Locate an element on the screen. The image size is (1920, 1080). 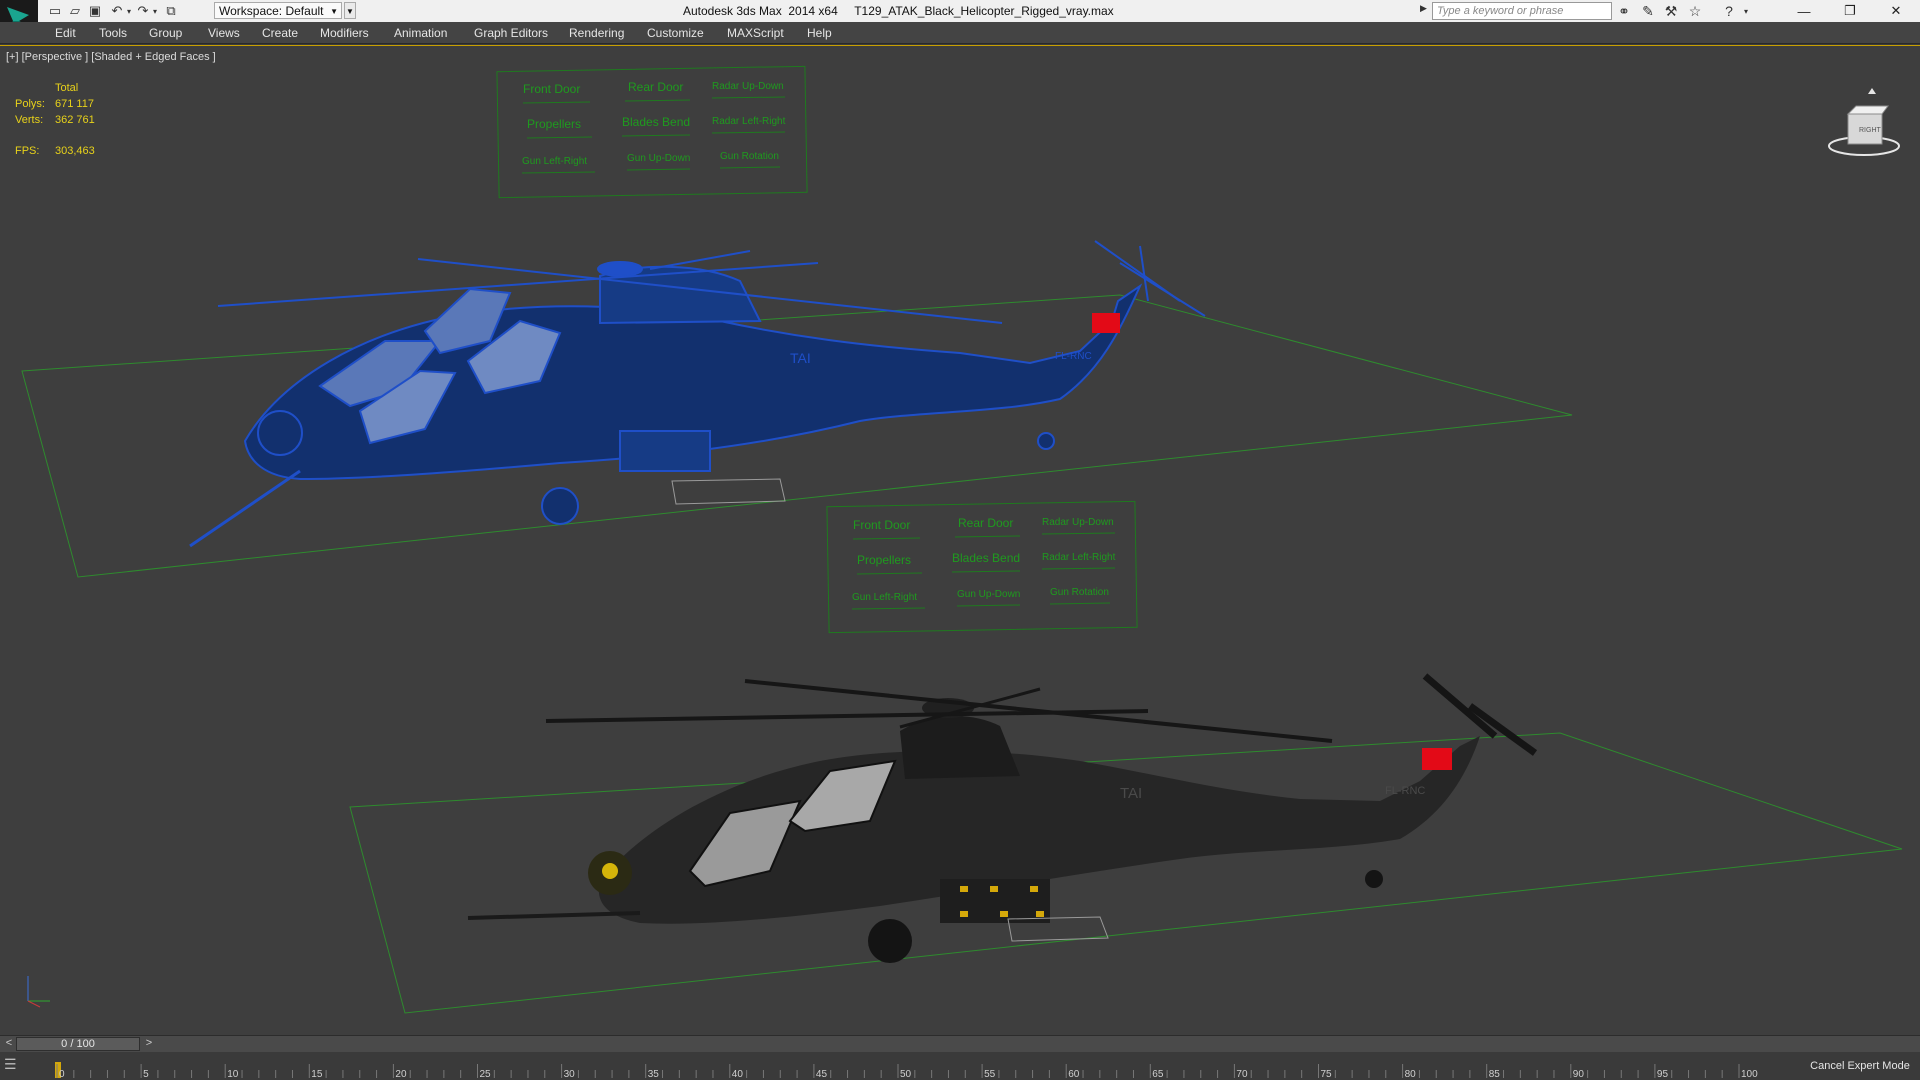
ctrl-blades-bend: Blades Bend is located at coordinates (656, 122).